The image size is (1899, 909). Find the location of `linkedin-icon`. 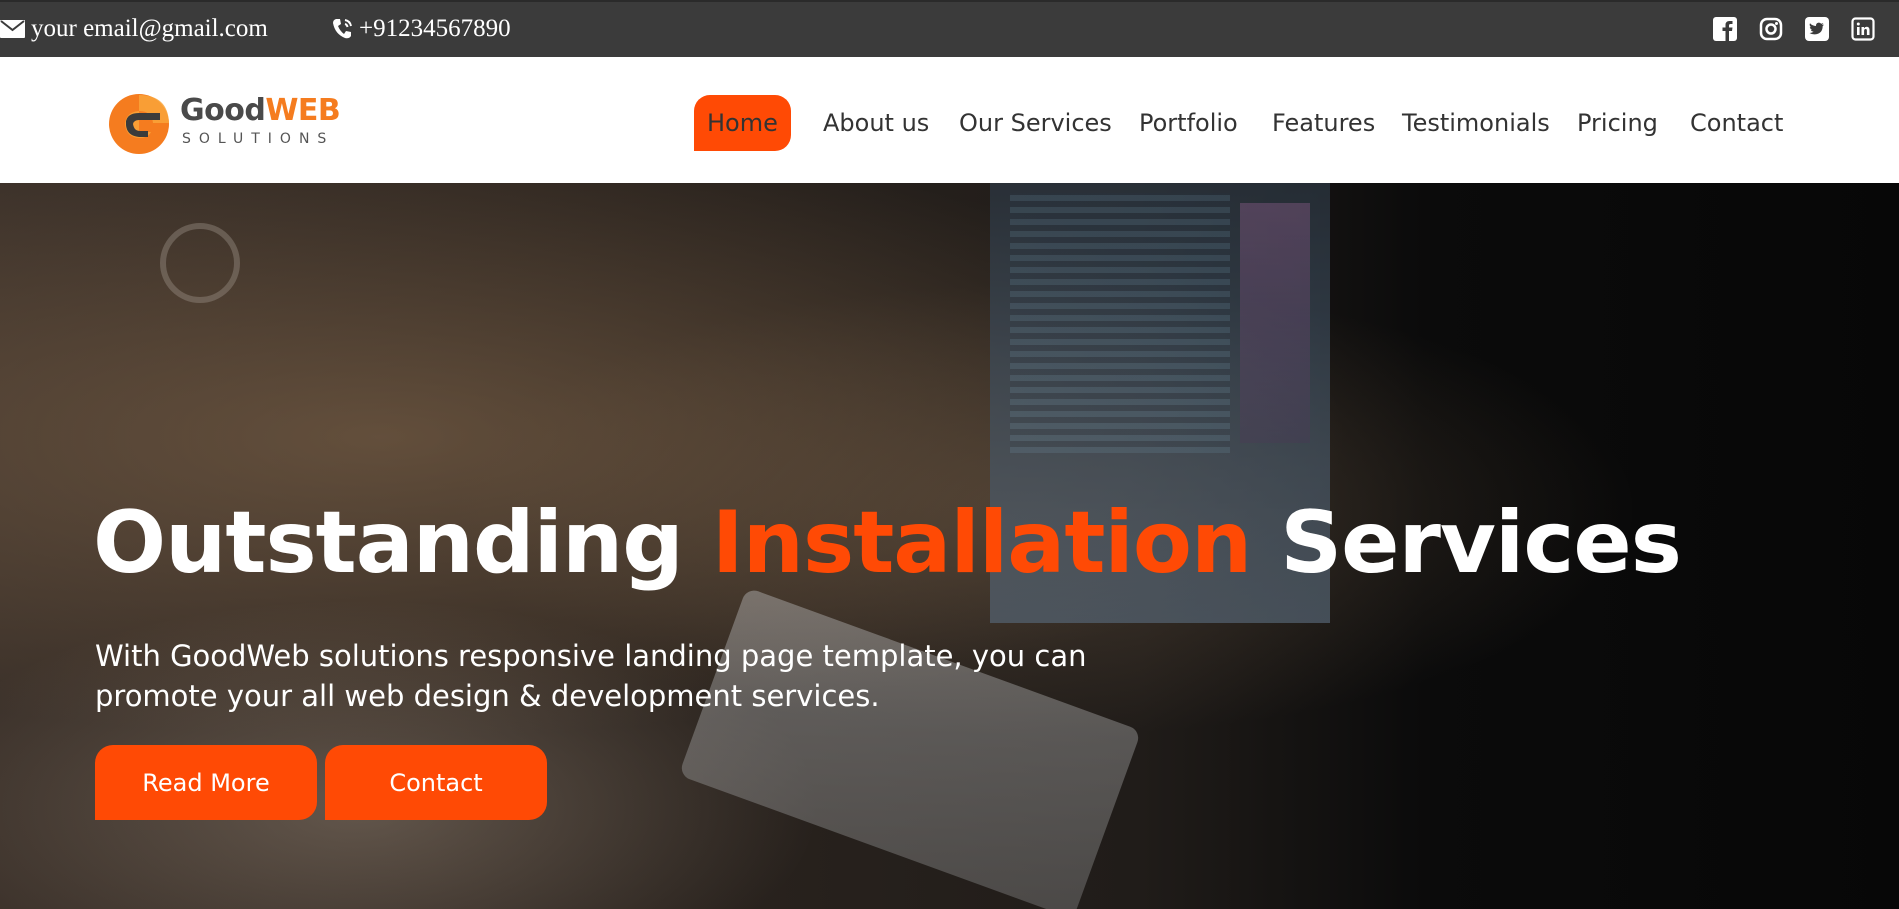

linkedin-icon is located at coordinates (1863, 29).